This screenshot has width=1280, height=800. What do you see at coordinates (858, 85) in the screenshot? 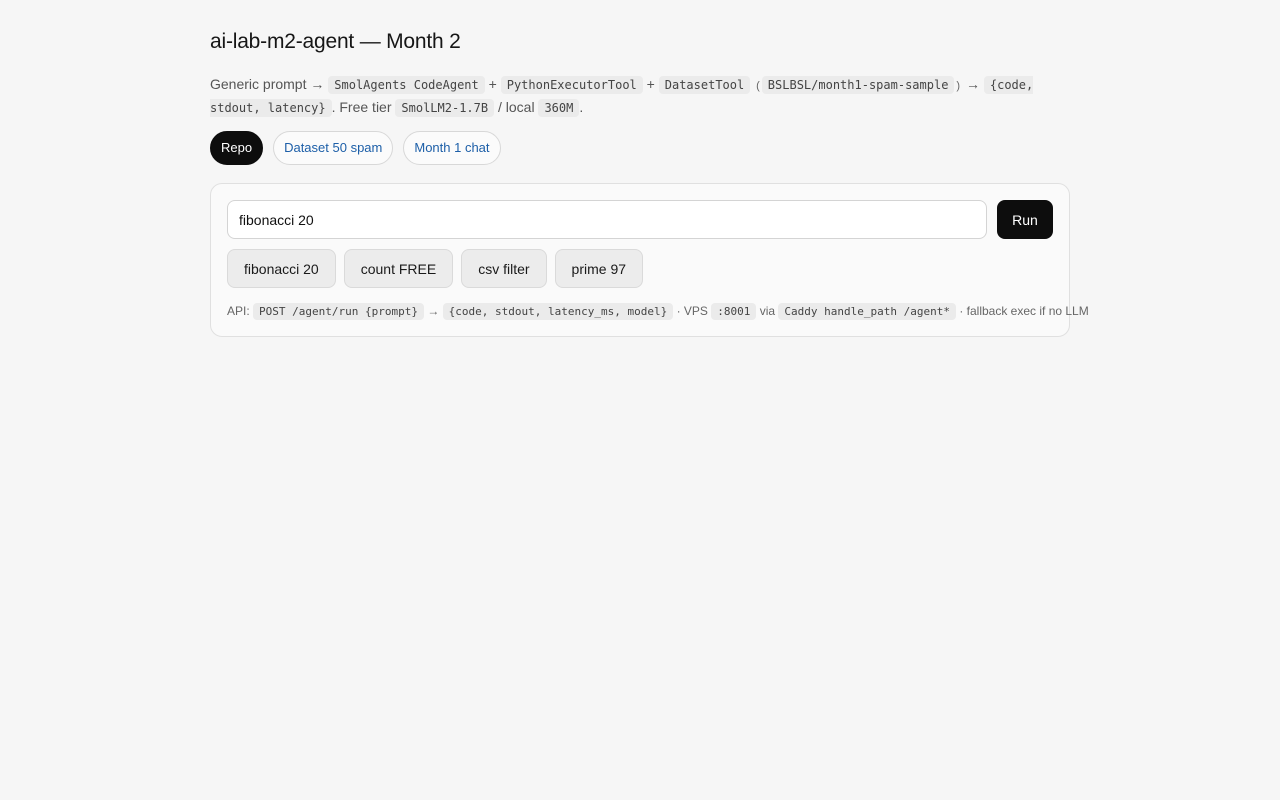
I see `code-dataset-name: BSLBSL/month1-spam-sample` at bounding box center [858, 85].